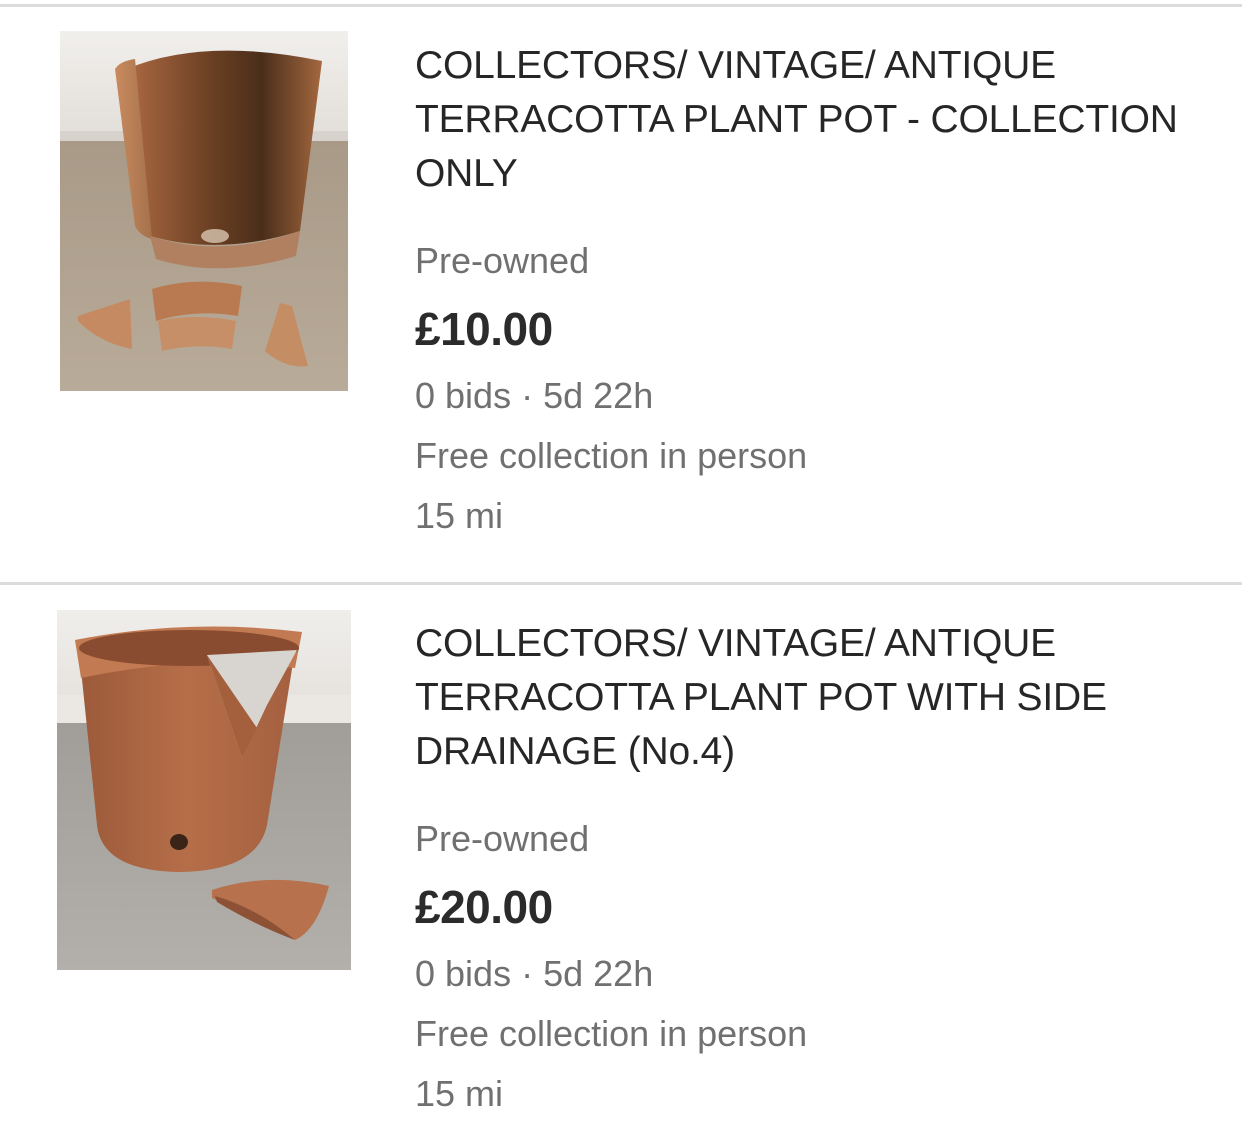  I want to click on listing-price: £10.00, so click(484, 329).